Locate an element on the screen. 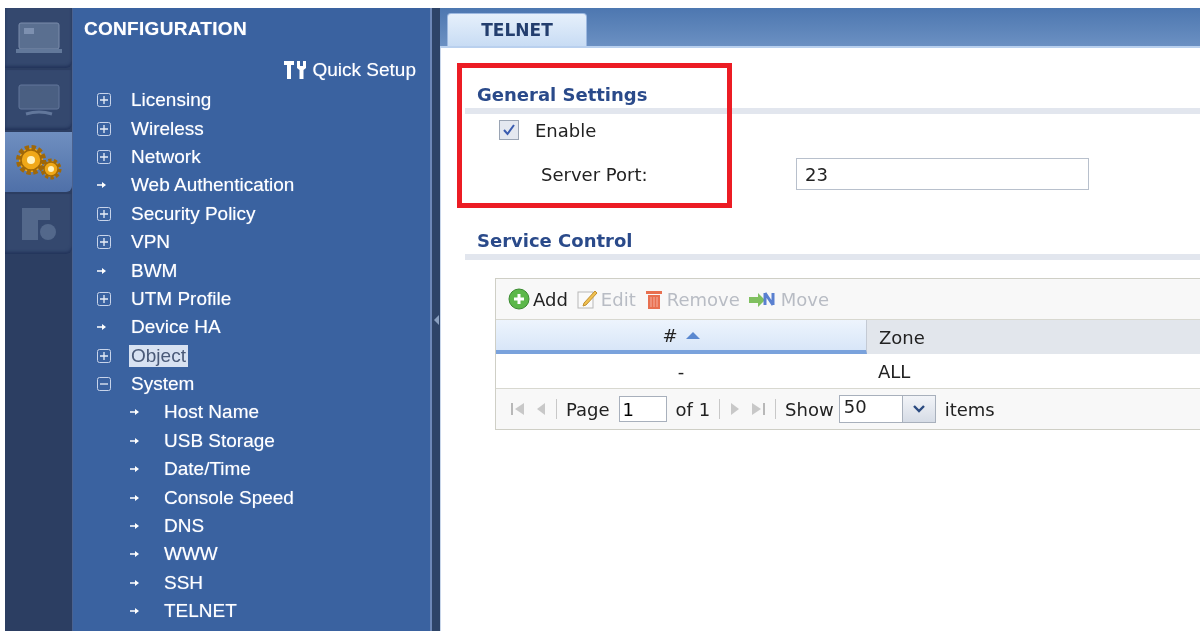 This screenshot has width=1200, height=631. menu-item: Host Name is located at coordinates (212, 412).